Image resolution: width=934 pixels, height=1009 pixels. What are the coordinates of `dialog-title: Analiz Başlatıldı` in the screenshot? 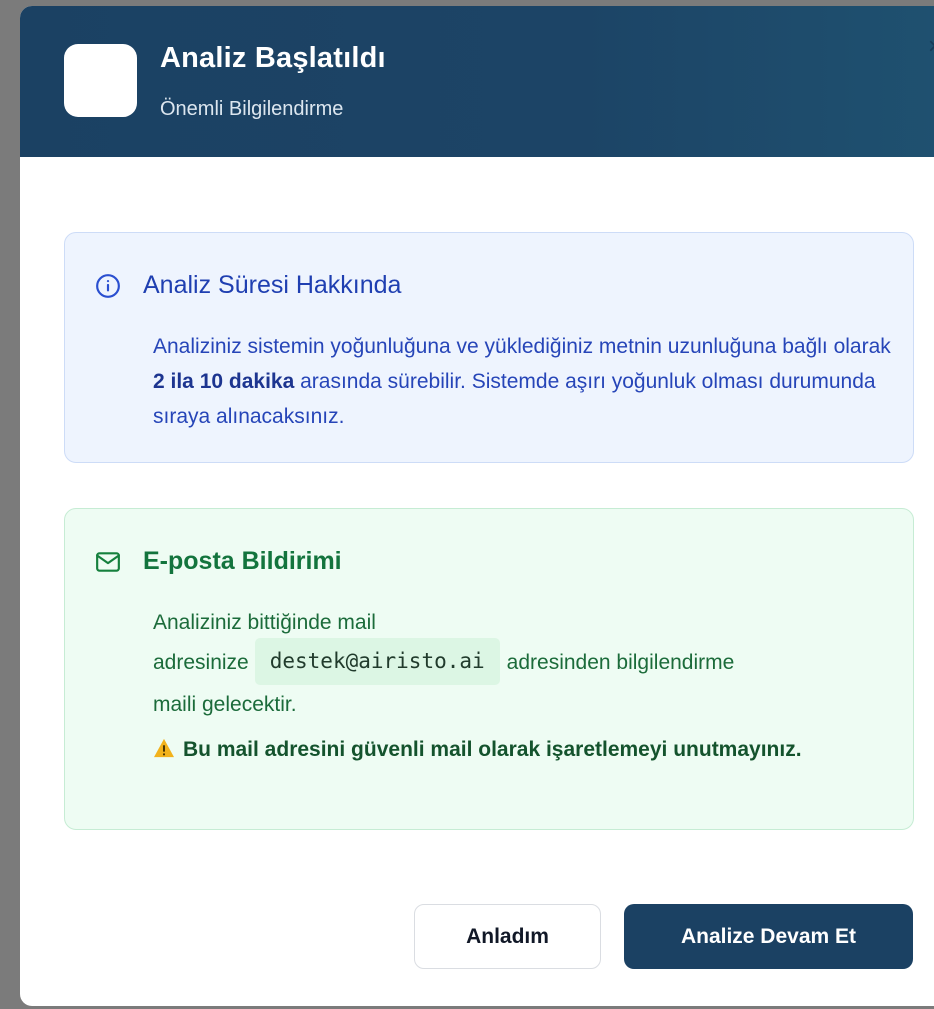 It's located at (273, 58).